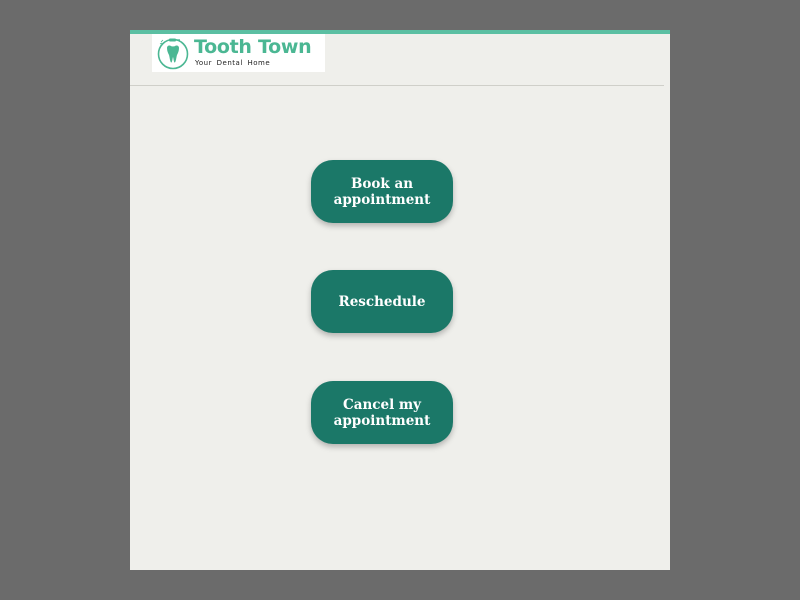 This screenshot has width=800, height=600. I want to click on header-divider, so click(397, 85).